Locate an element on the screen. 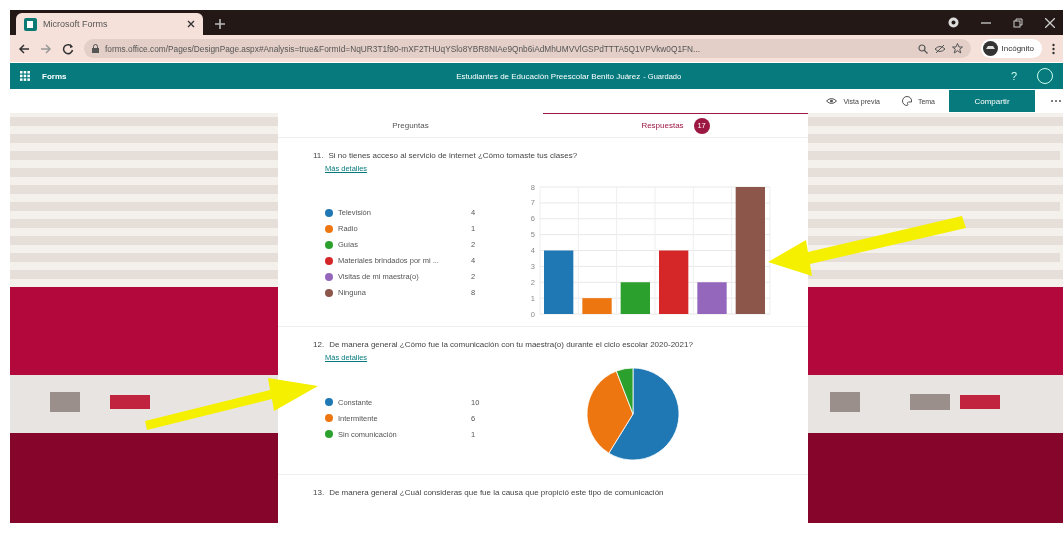 The width and height of the screenshot is (1063, 533). app-name: Forms is located at coordinates (54, 76).